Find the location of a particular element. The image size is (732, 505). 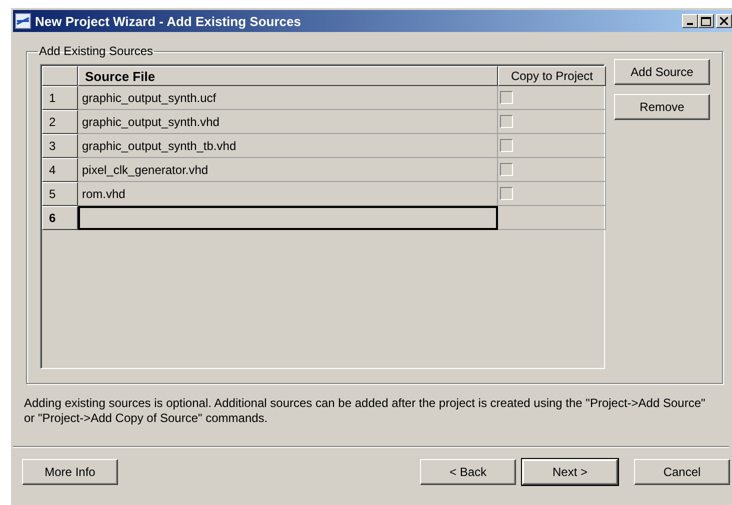

row-number: 6 is located at coordinates (60, 218).